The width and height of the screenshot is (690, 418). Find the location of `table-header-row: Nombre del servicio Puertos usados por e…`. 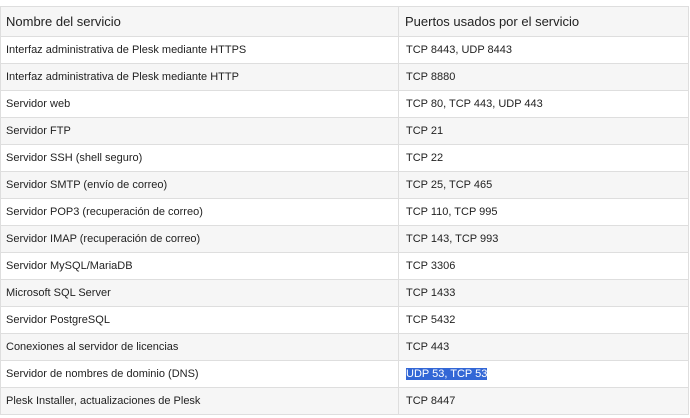

table-header-row: Nombre del servicio Puertos usados por e… is located at coordinates (344, 21).